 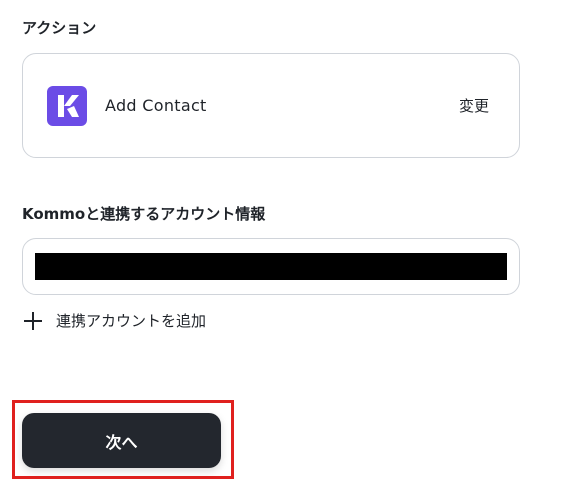 What do you see at coordinates (131, 321) in the screenshot?
I see `add-account-label: 連携アカウントを追加` at bounding box center [131, 321].